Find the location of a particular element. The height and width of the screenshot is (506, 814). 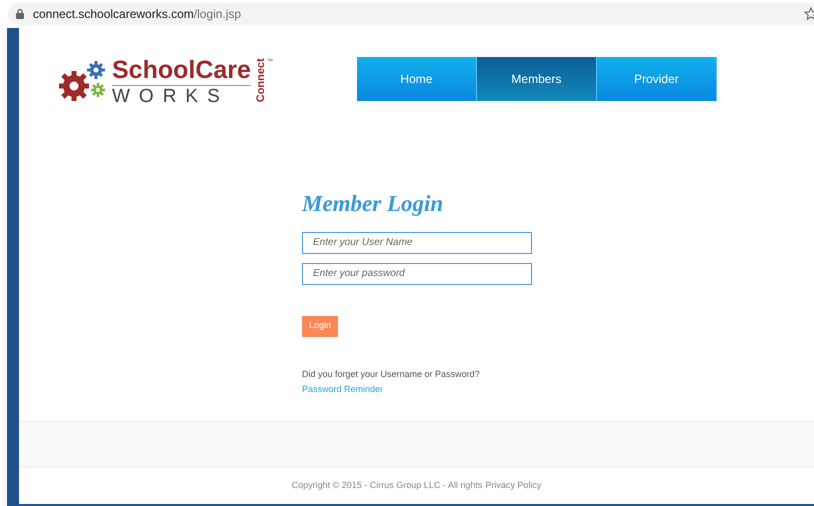

logo-text: SchoolCare is located at coordinates (181, 70).